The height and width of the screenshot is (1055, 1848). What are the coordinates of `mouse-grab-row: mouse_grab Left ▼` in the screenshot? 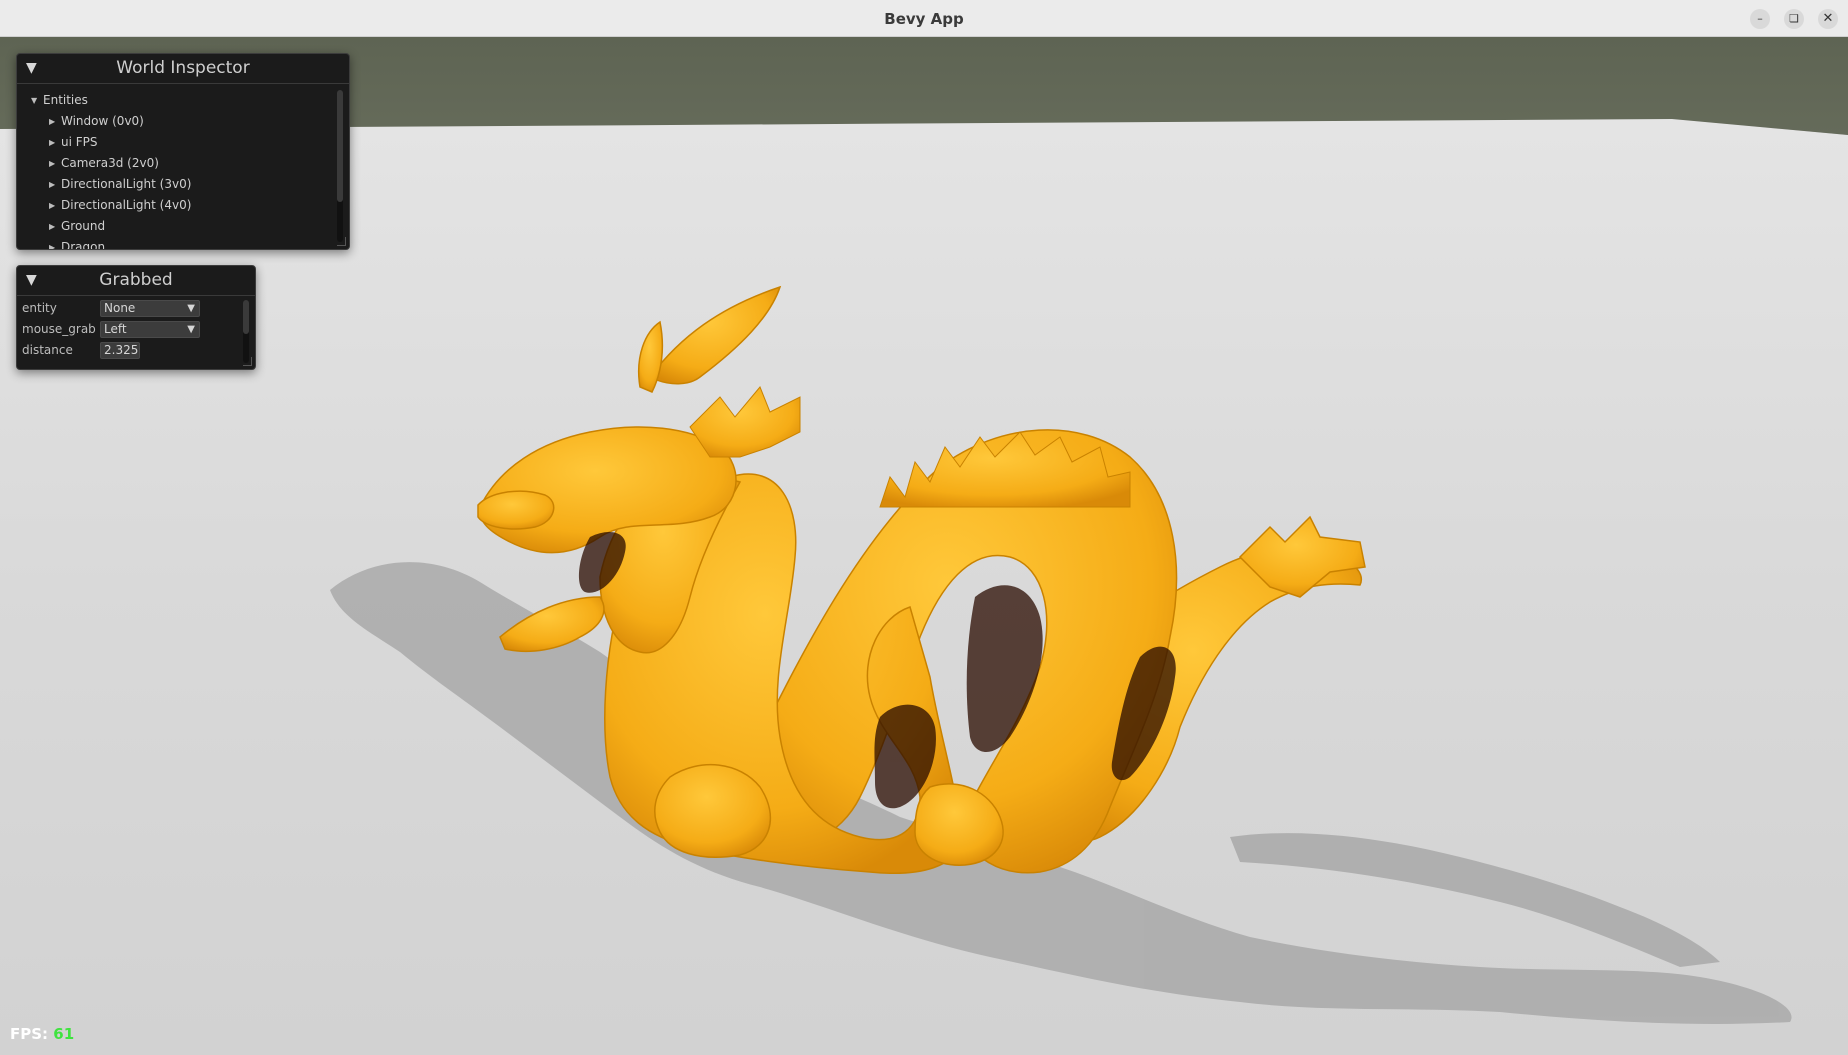 It's located at (122, 329).